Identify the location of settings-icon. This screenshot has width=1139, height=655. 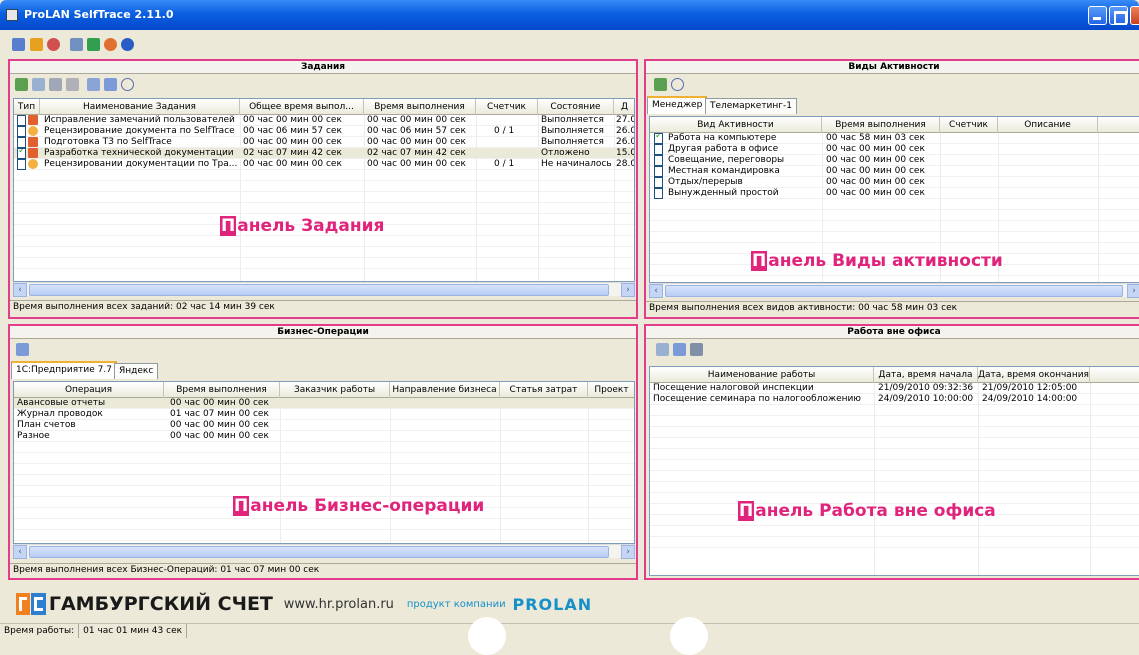
(76, 44).